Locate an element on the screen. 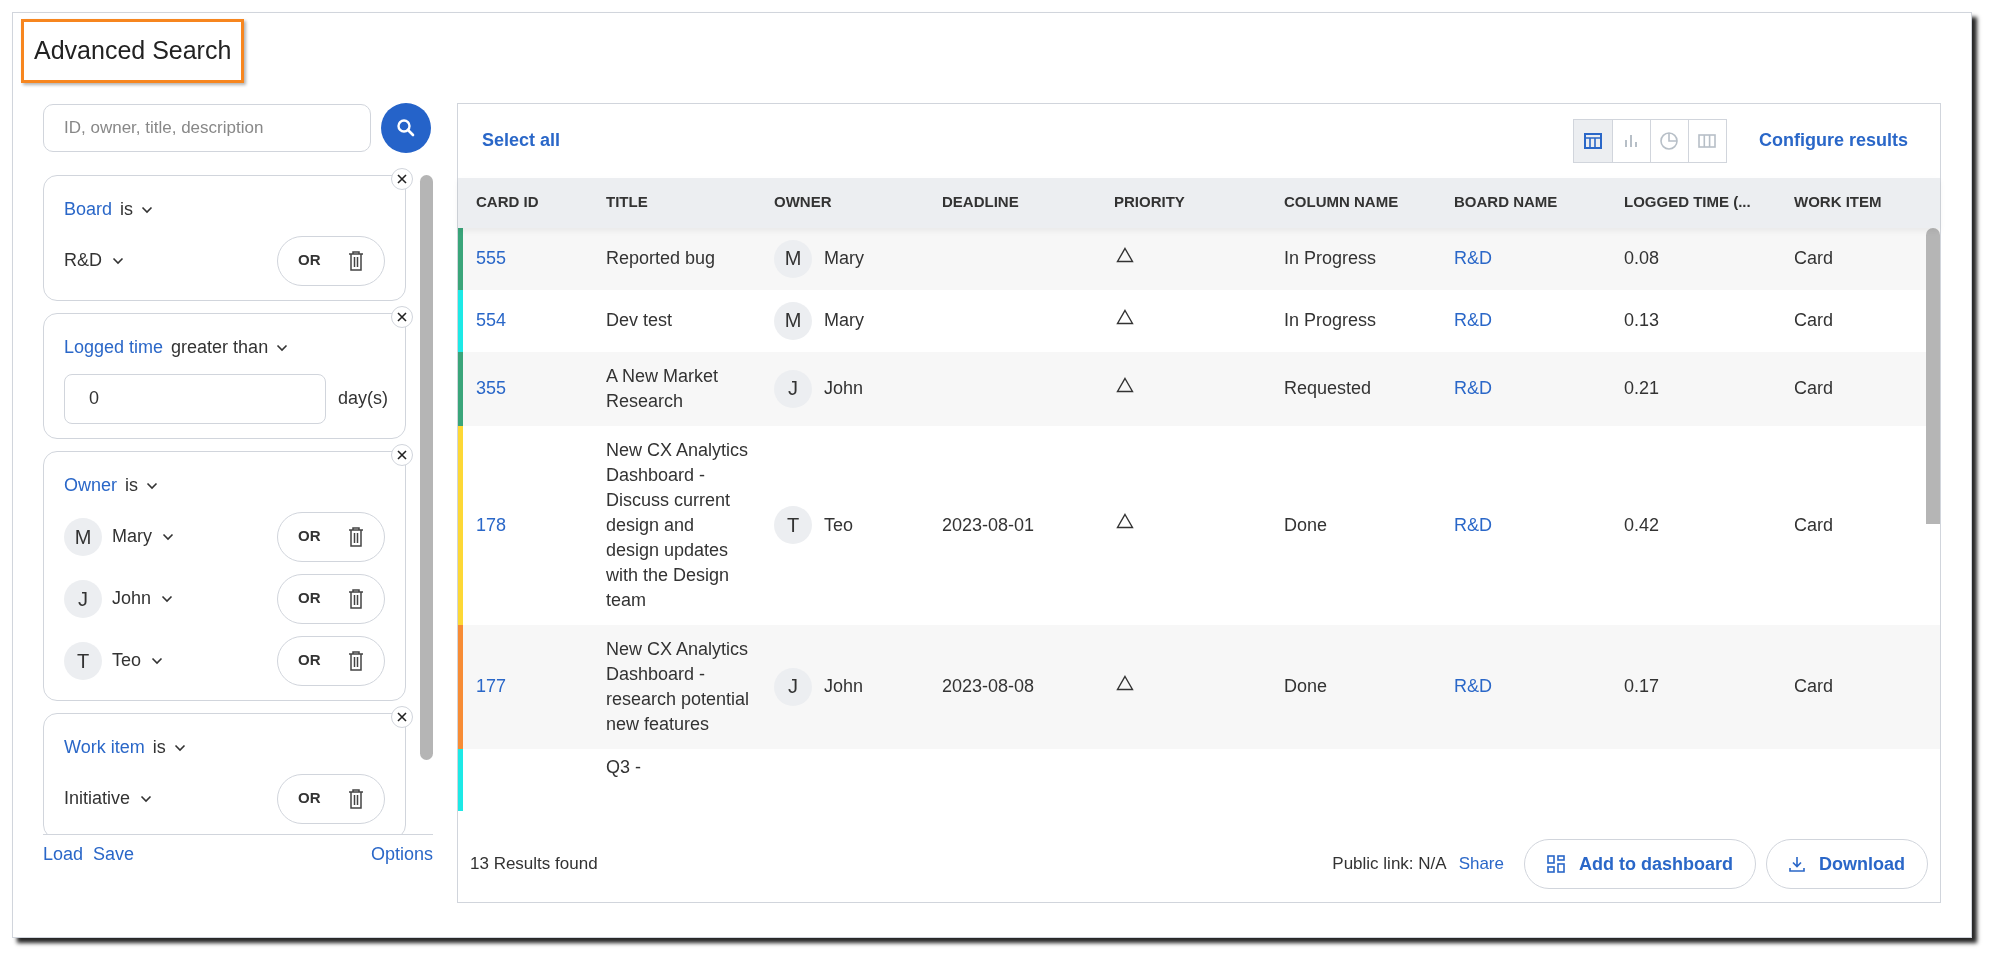 The height and width of the screenshot is (961, 1999). share-link: Share is located at coordinates (1481, 864).